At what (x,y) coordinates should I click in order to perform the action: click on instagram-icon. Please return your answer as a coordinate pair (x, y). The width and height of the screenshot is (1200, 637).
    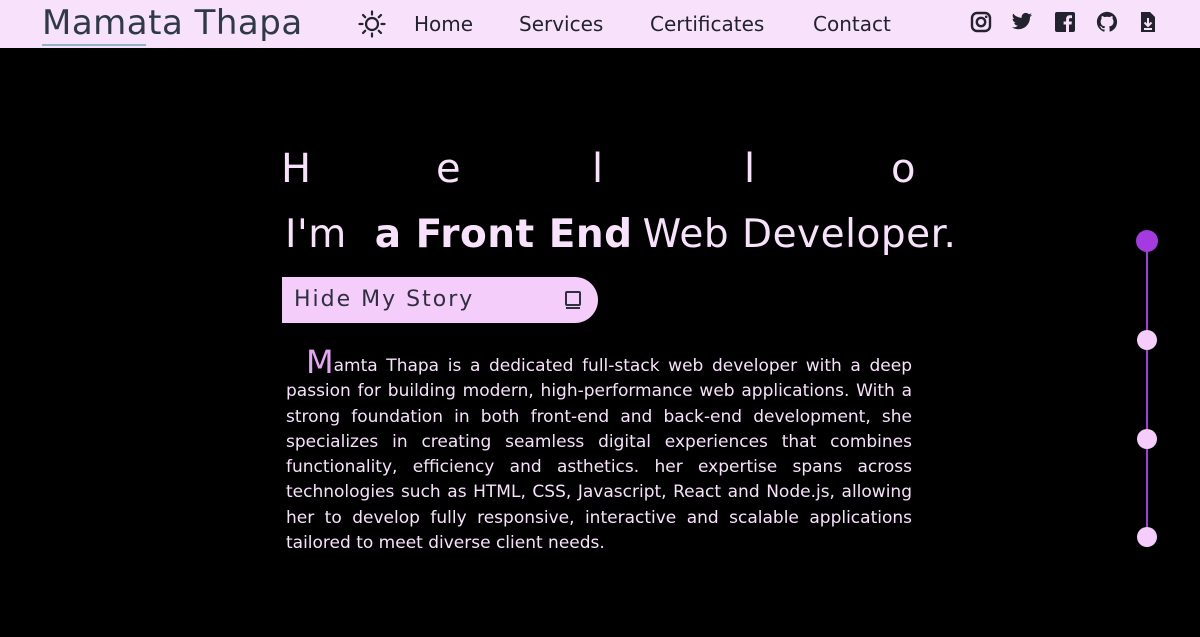
    Looking at the image, I should click on (981, 22).